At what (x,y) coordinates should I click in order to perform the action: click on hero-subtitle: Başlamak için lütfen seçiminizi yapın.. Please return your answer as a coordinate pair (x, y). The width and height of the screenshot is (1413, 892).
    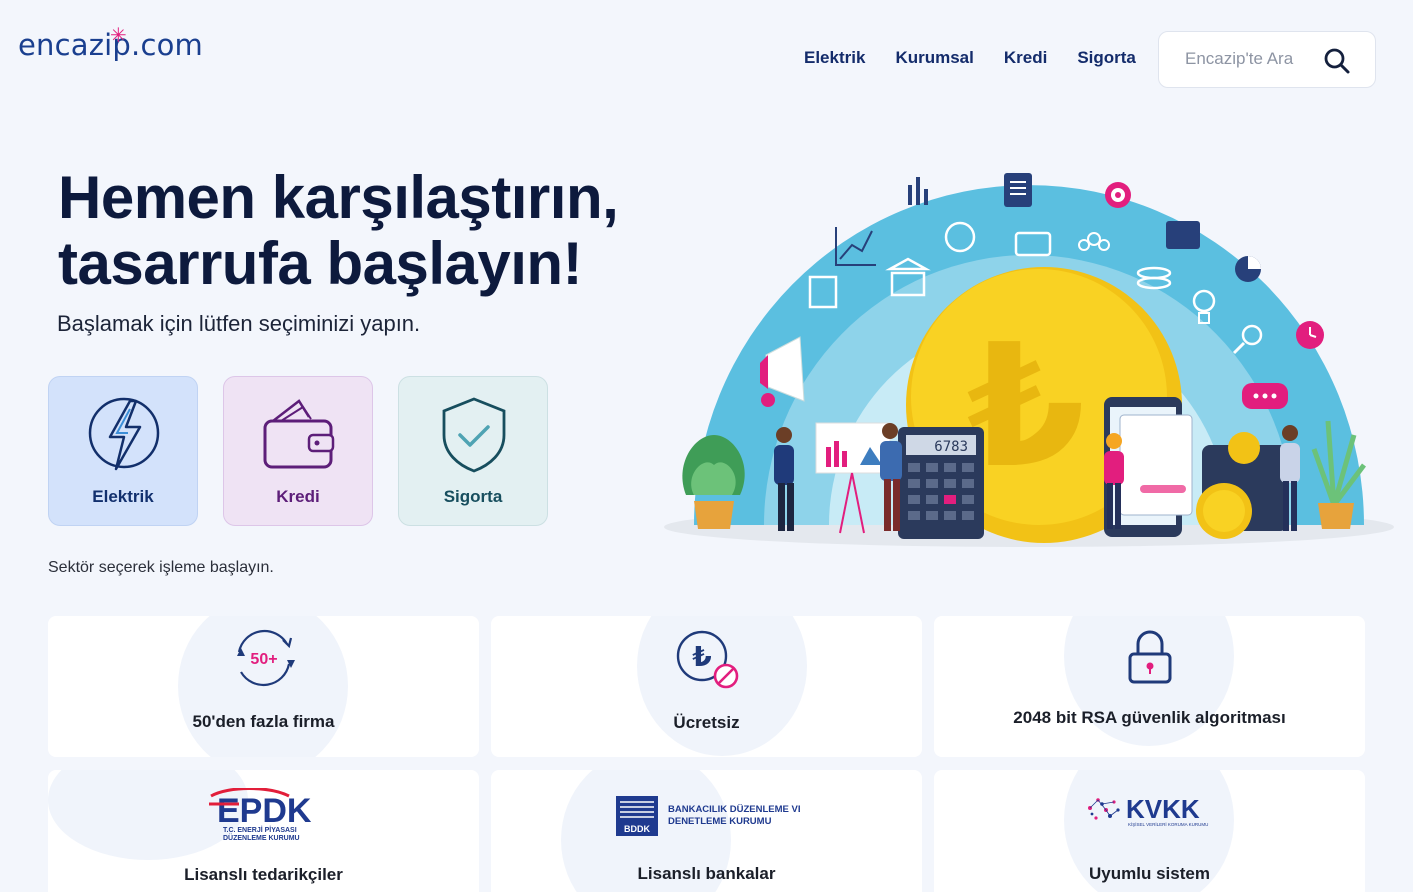
    Looking at the image, I should click on (239, 323).